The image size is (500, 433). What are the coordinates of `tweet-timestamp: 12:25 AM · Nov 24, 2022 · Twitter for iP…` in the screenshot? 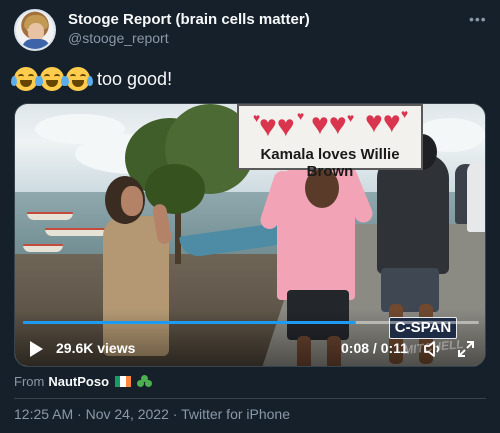 It's located at (152, 414).